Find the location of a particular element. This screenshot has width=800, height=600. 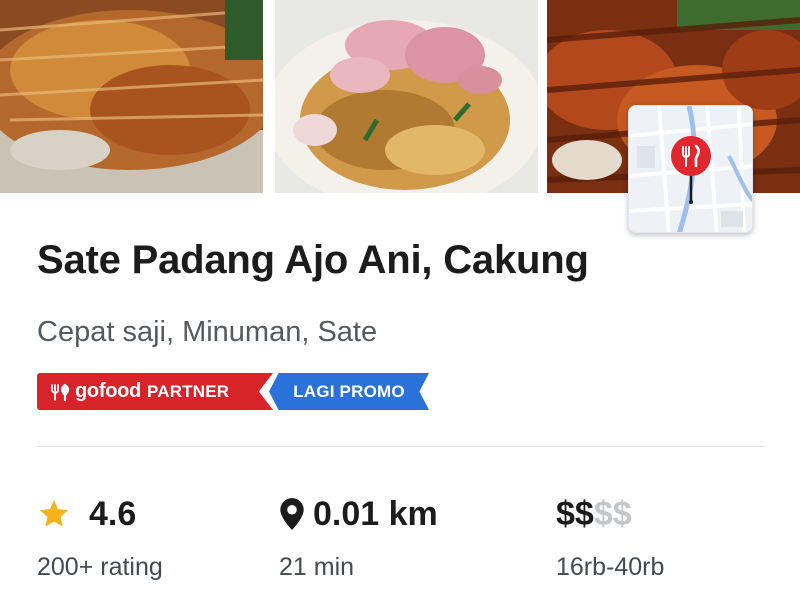

location-map-thumbnail is located at coordinates (690, 169).